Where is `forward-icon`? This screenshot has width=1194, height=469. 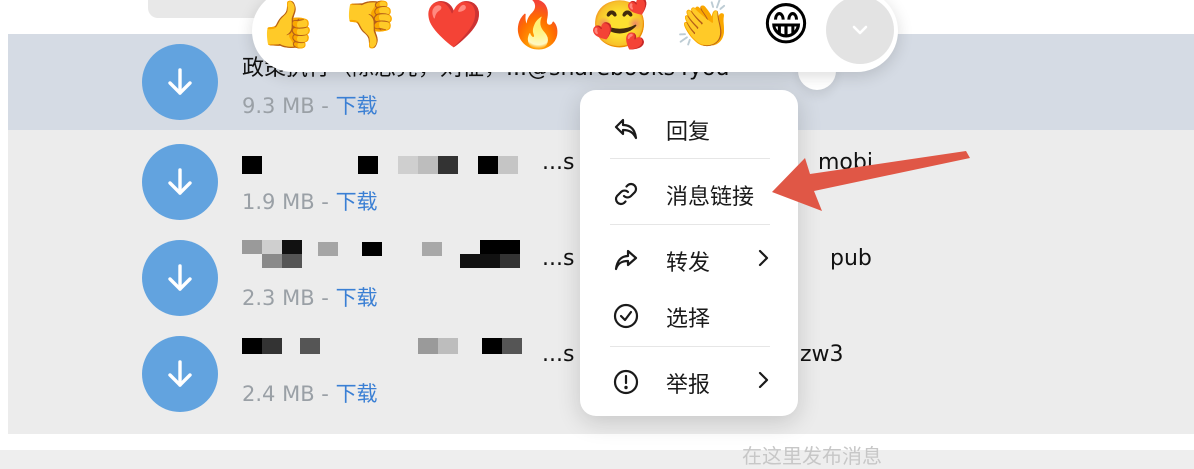 forward-icon is located at coordinates (626, 260).